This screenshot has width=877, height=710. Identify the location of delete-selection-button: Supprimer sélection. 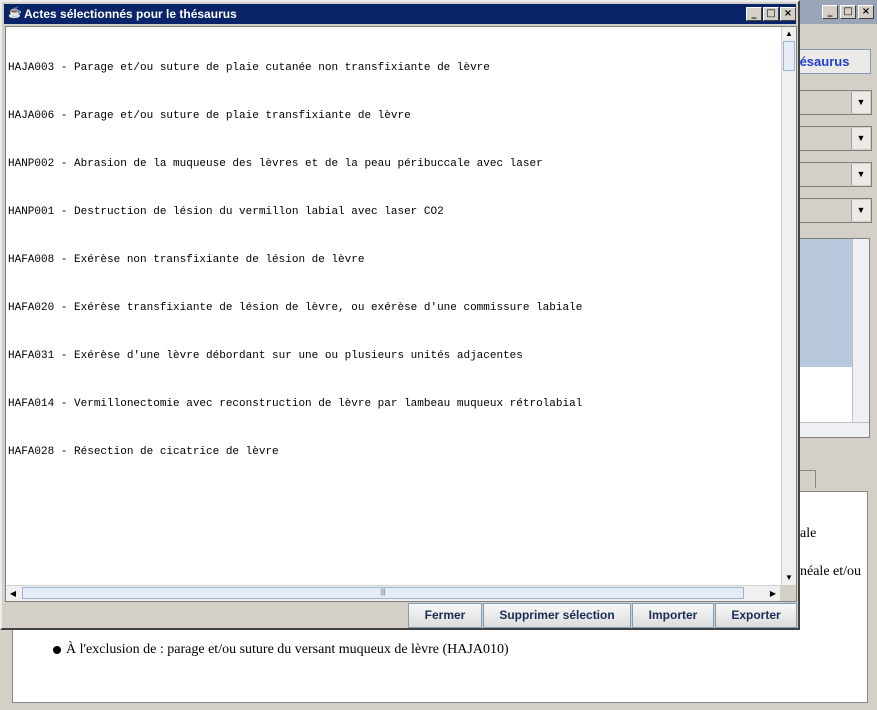
(557, 615).